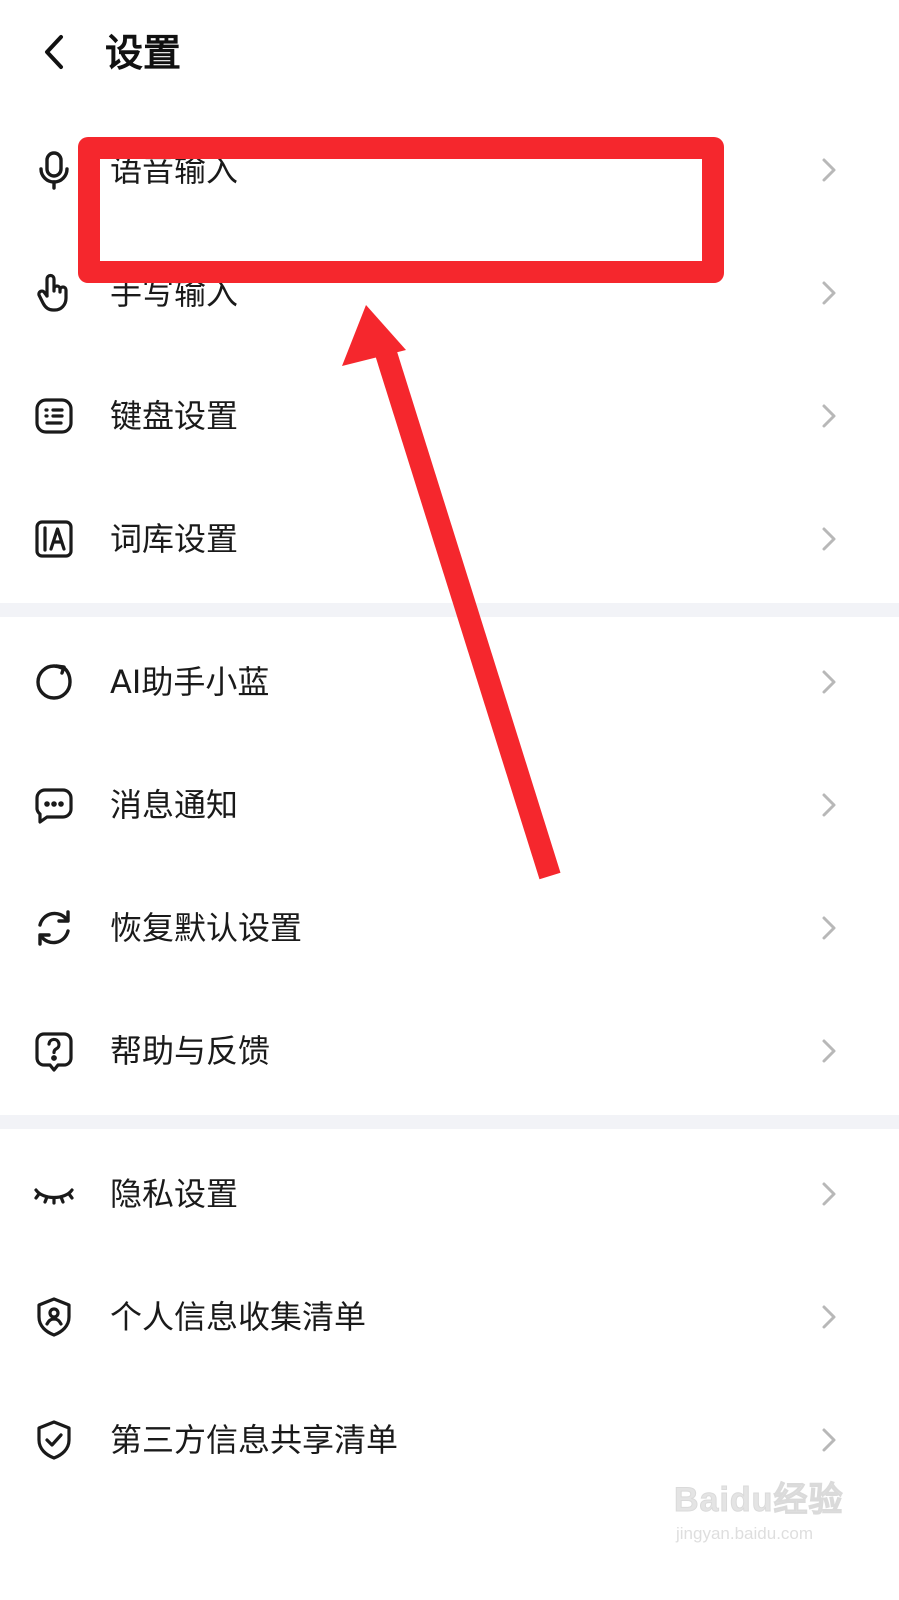 The image size is (899, 1600). What do you see at coordinates (206, 927) in the screenshot?
I see `settings-item-label: 恢复默认设置` at bounding box center [206, 927].